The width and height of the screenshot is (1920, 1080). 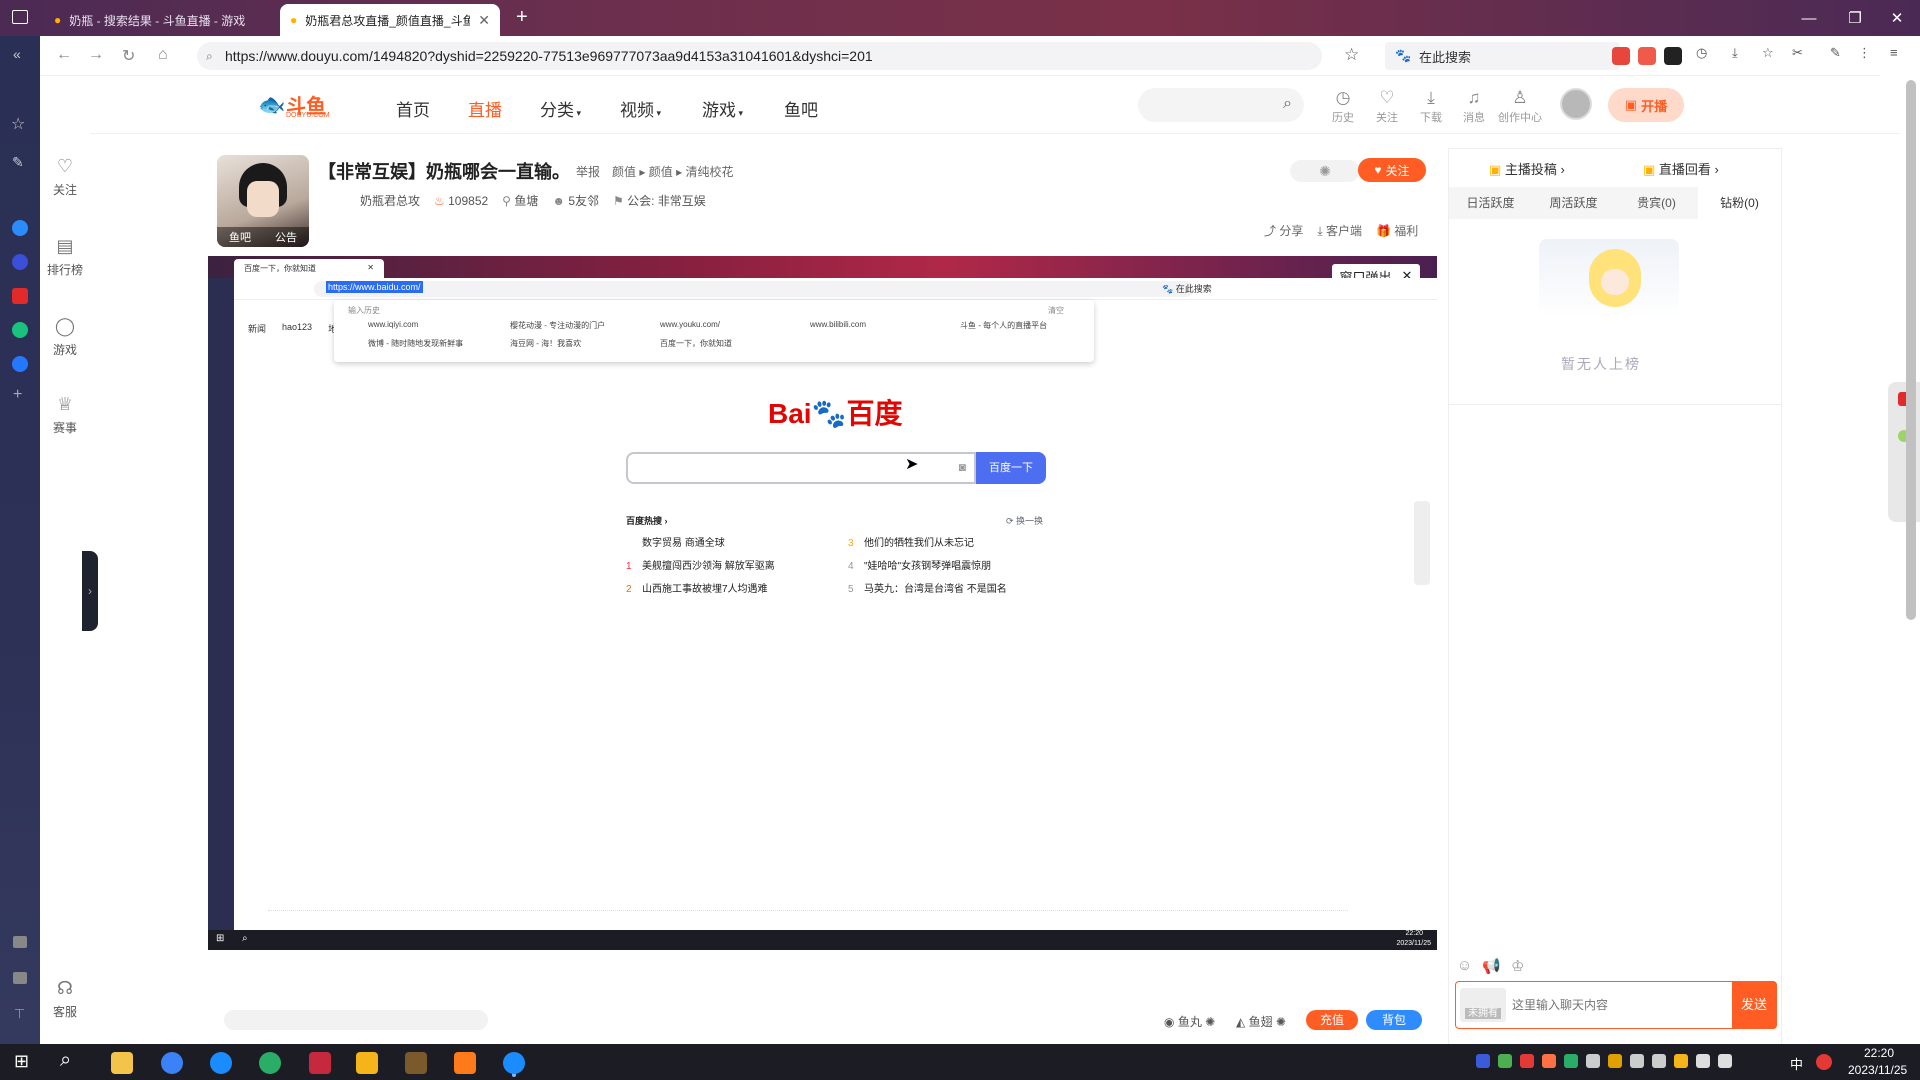 What do you see at coordinates (1855, 18) in the screenshot?
I see `restore-button: ❐` at bounding box center [1855, 18].